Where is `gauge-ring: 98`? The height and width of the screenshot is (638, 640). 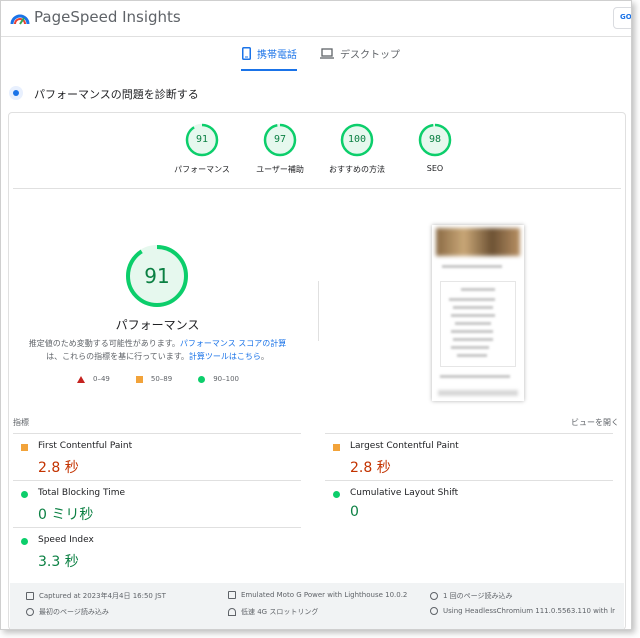 gauge-ring: 98 is located at coordinates (435, 140).